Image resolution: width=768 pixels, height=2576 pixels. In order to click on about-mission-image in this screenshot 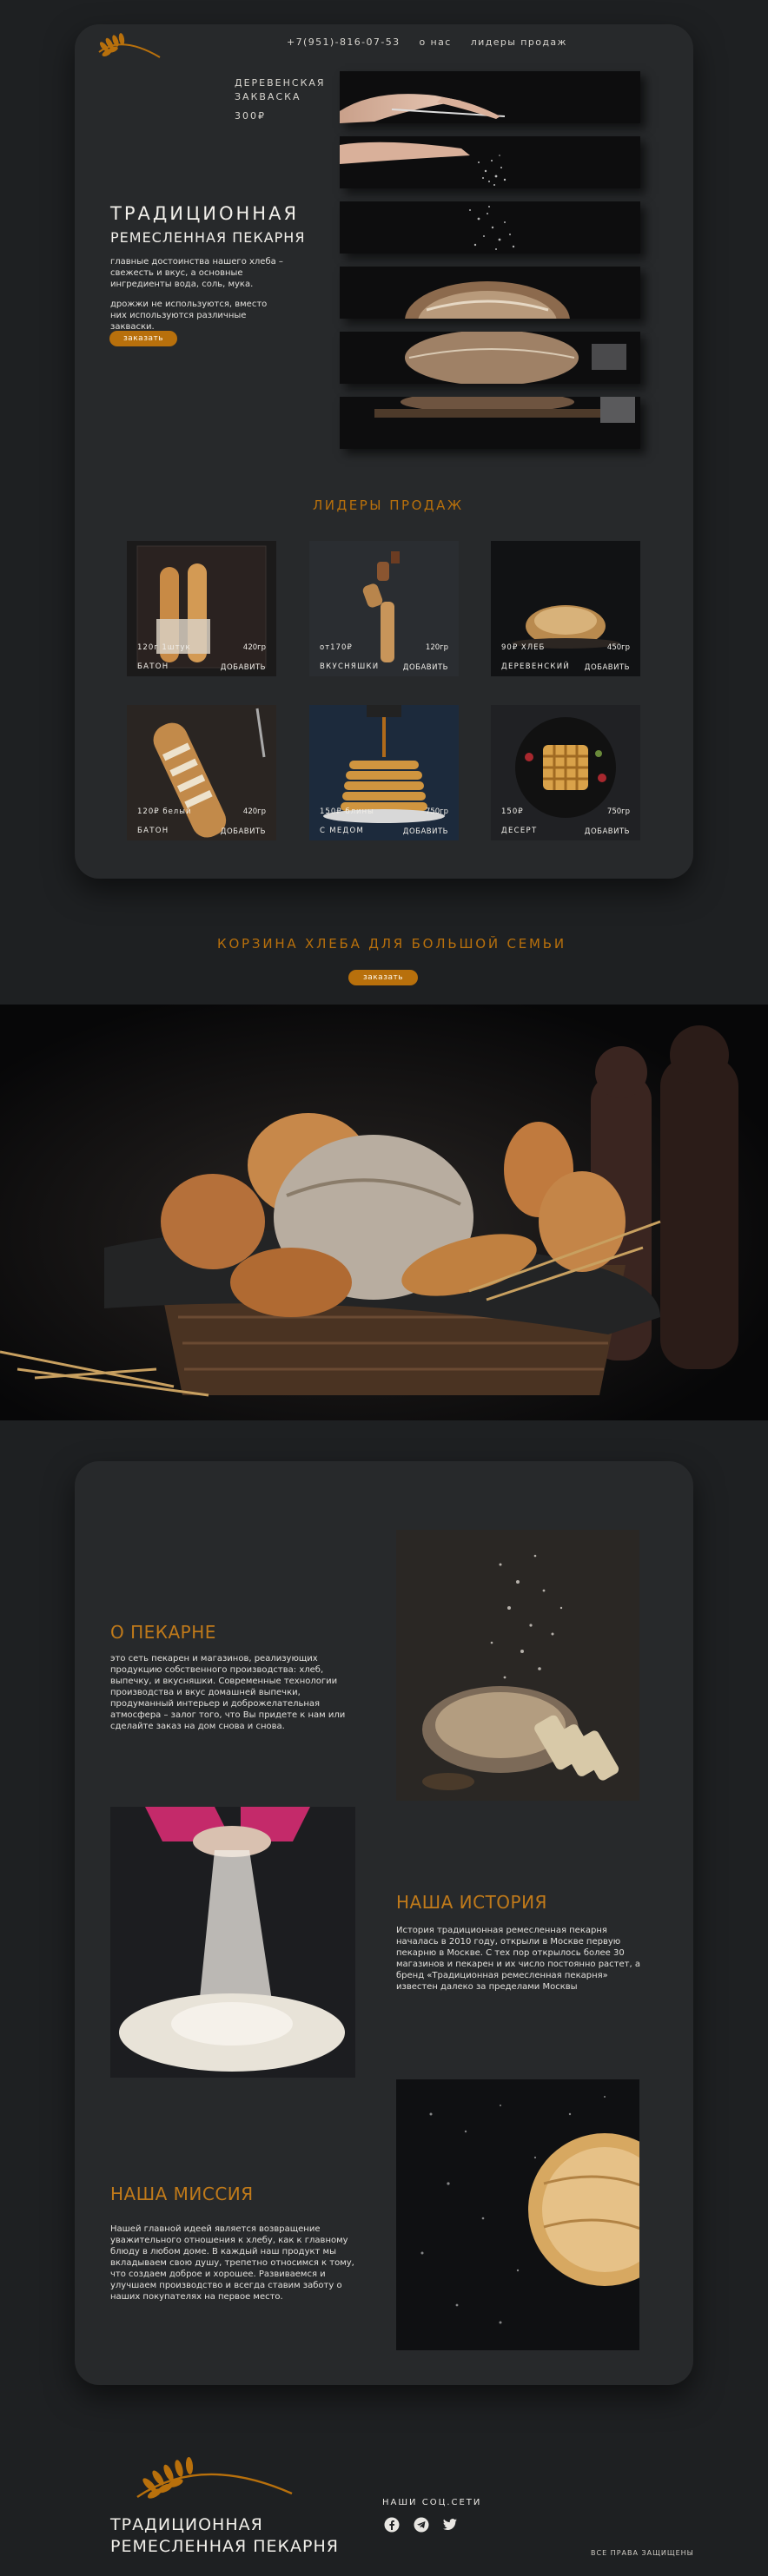, I will do `click(517, 2214)`.